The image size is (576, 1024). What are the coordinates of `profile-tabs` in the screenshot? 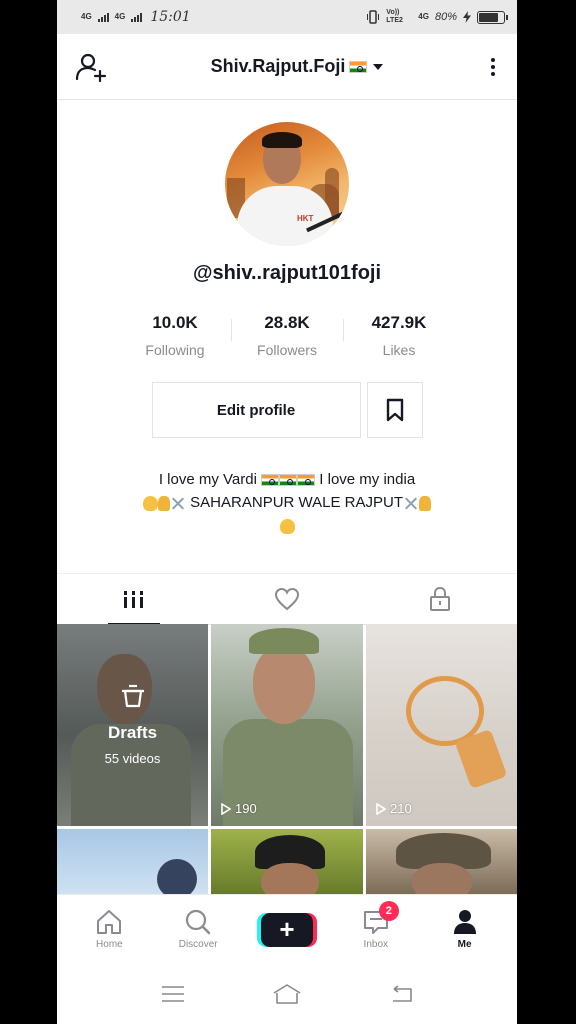 It's located at (287, 599).